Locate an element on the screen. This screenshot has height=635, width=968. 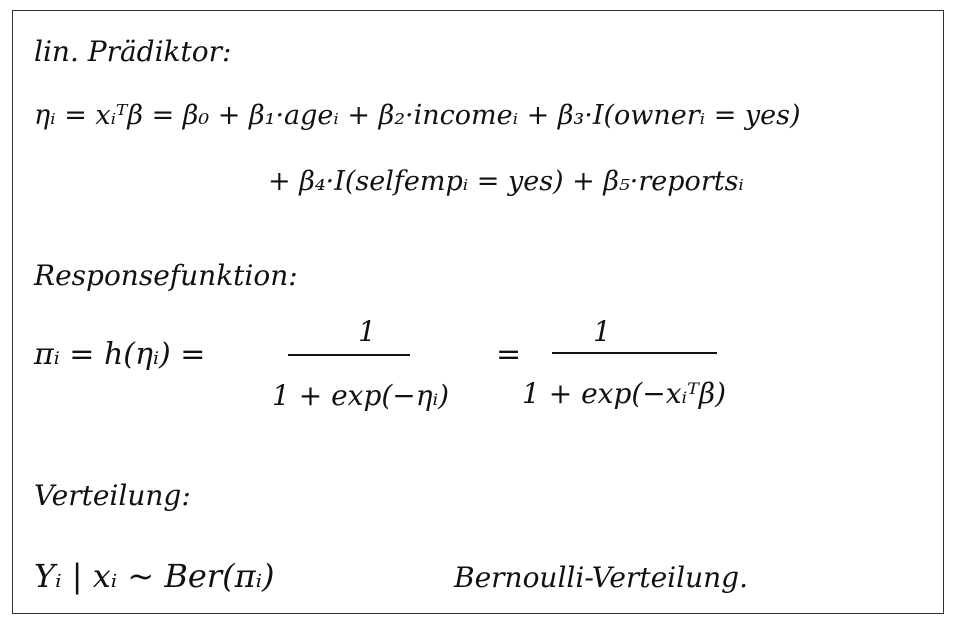
fraction-2-numerator: 1 is located at coordinates (602, 331).